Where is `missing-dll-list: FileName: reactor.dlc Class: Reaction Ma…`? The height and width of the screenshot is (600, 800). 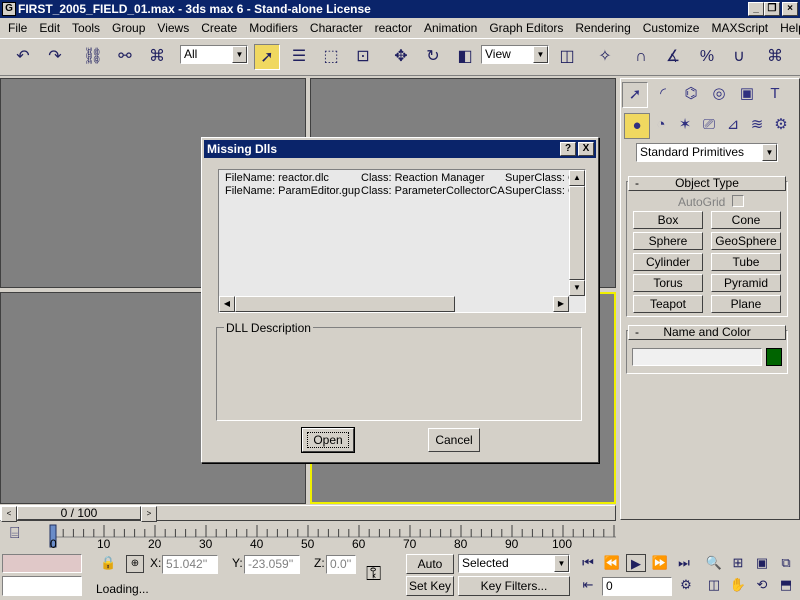 missing-dll-list: FileName: reactor.dlc Class: Reaction Ma… is located at coordinates (402, 241).